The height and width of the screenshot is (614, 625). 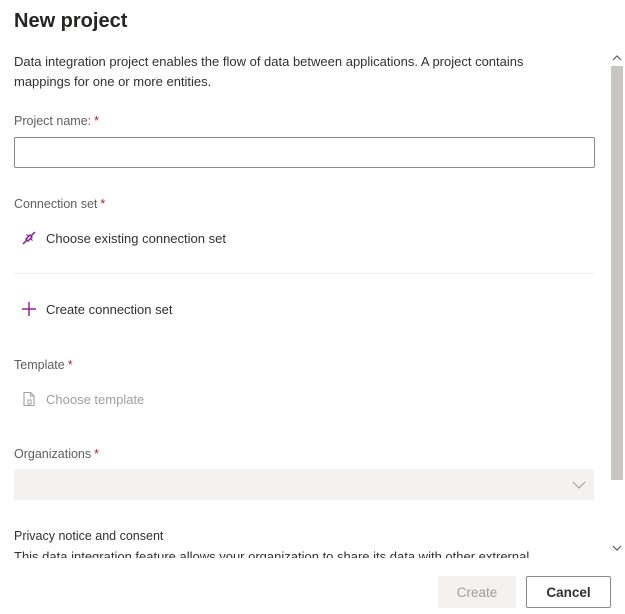 What do you see at coordinates (53, 121) in the screenshot?
I see `project-name-label-text: Project name:` at bounding box center [53, 121].